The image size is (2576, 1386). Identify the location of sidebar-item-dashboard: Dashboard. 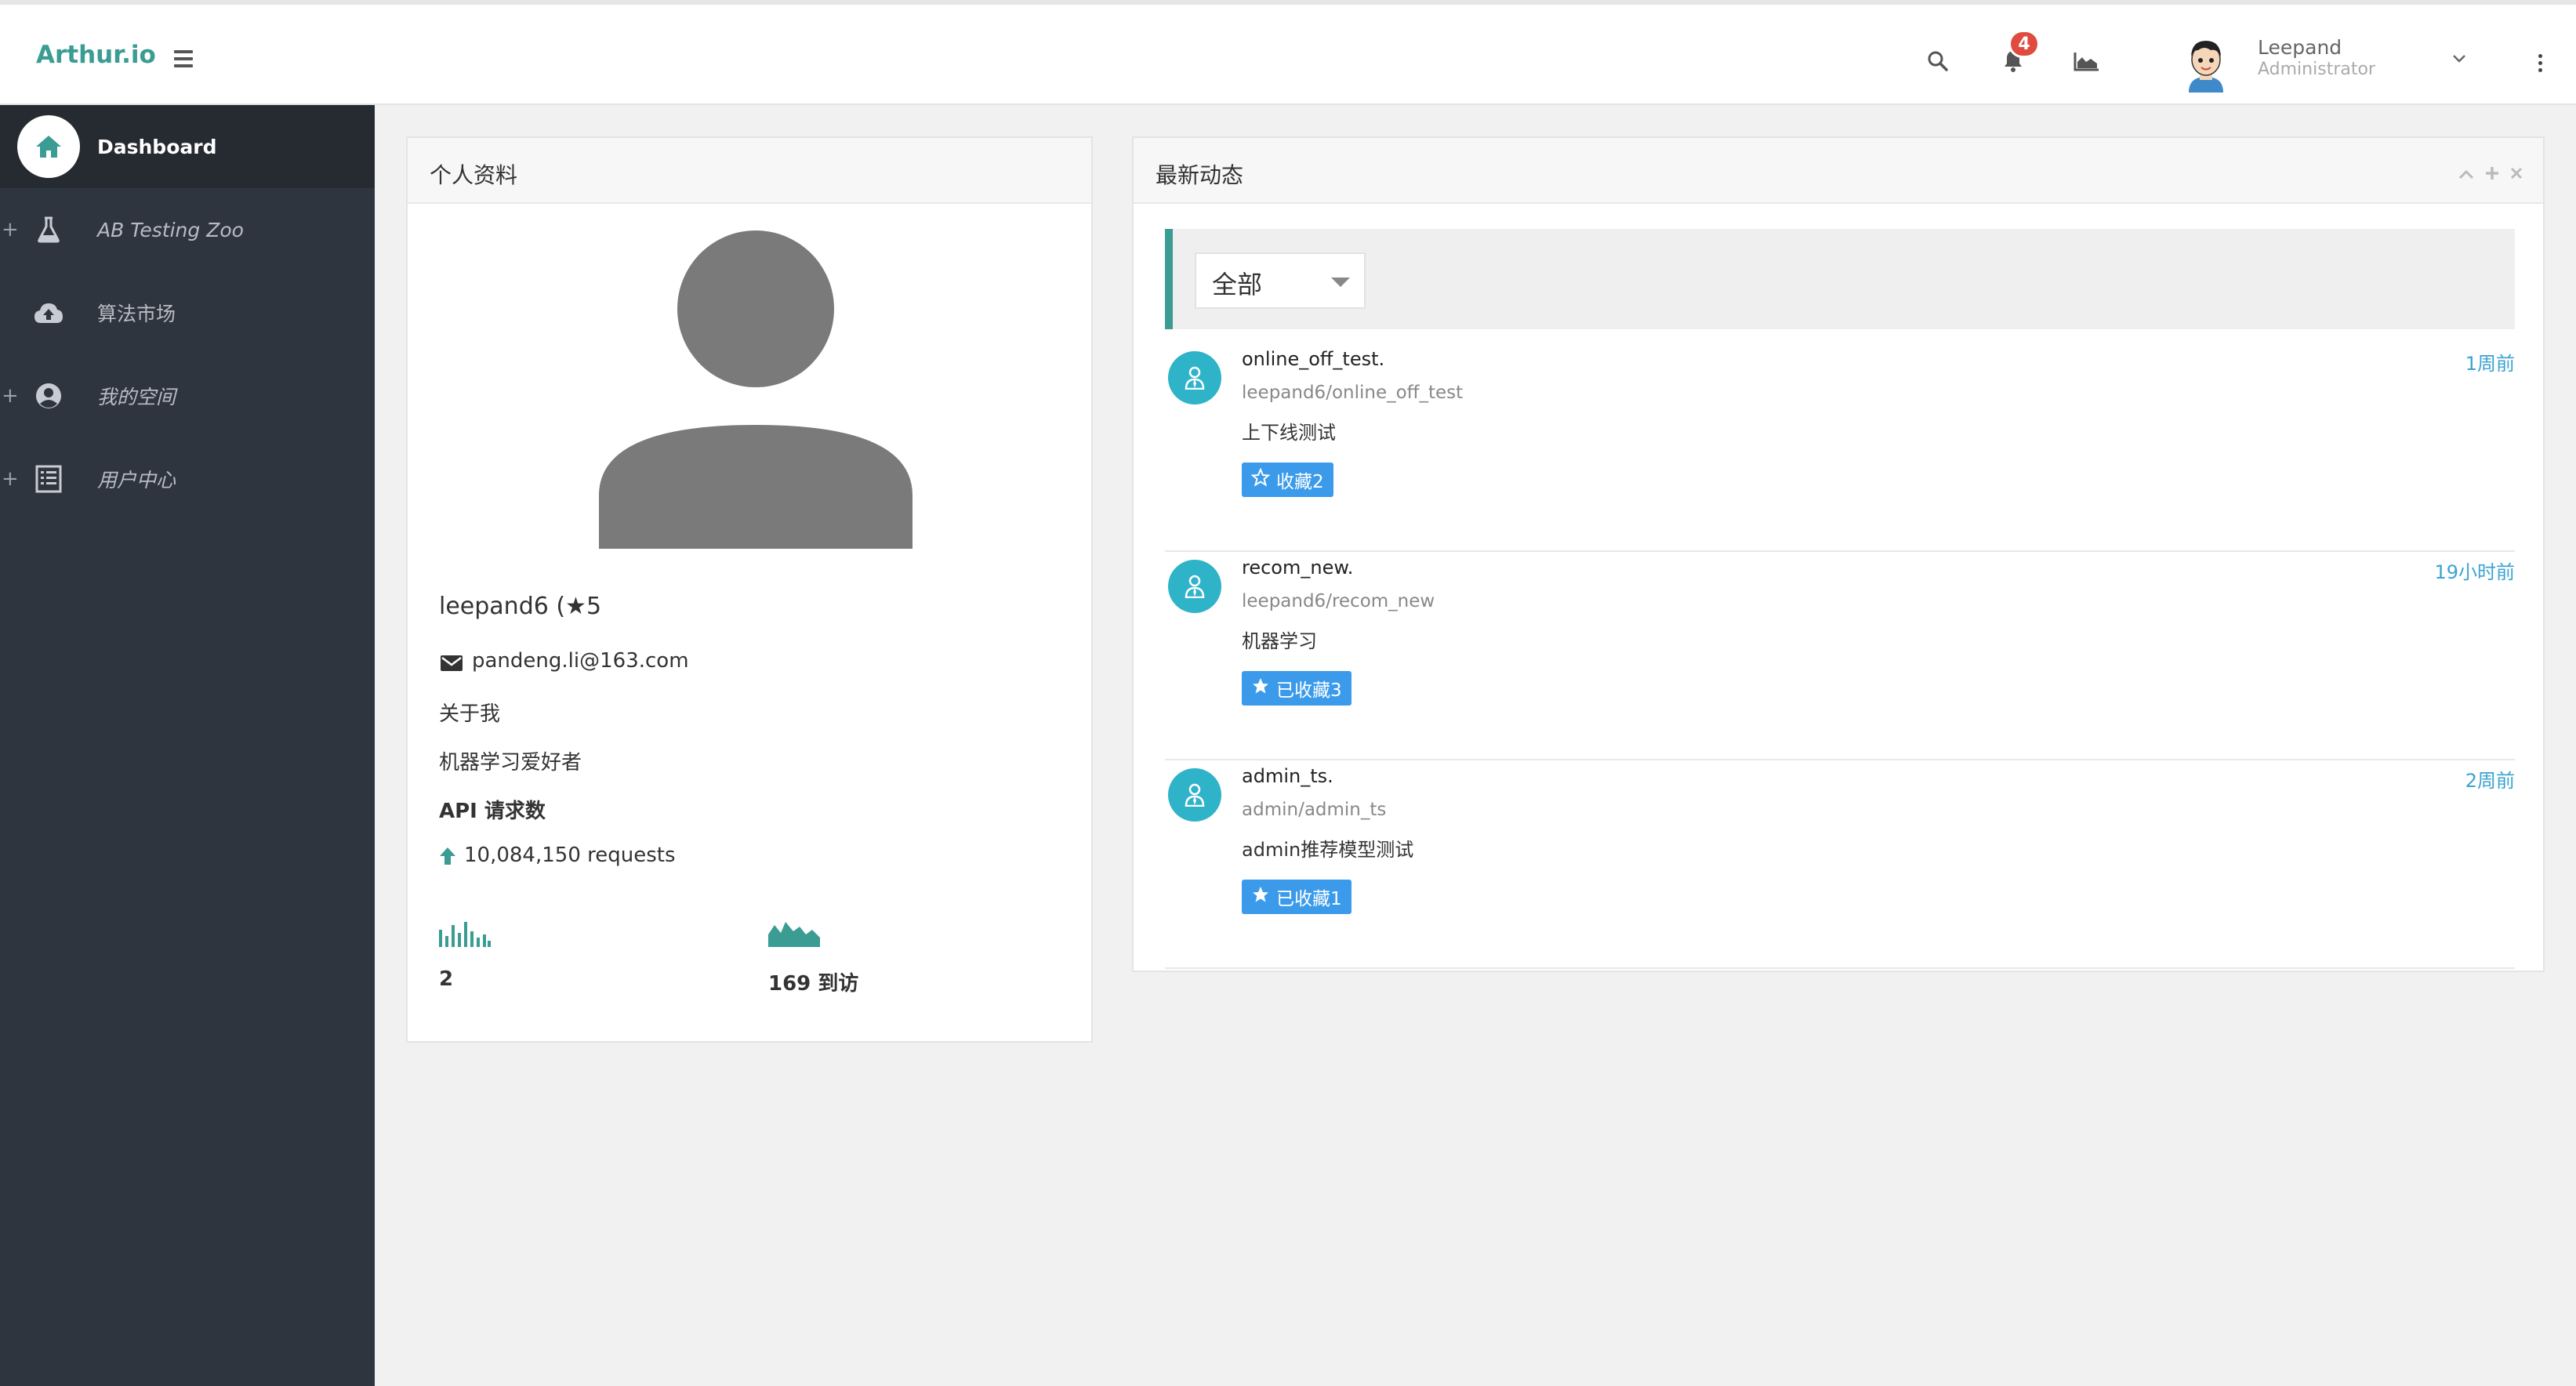
(187, 146).